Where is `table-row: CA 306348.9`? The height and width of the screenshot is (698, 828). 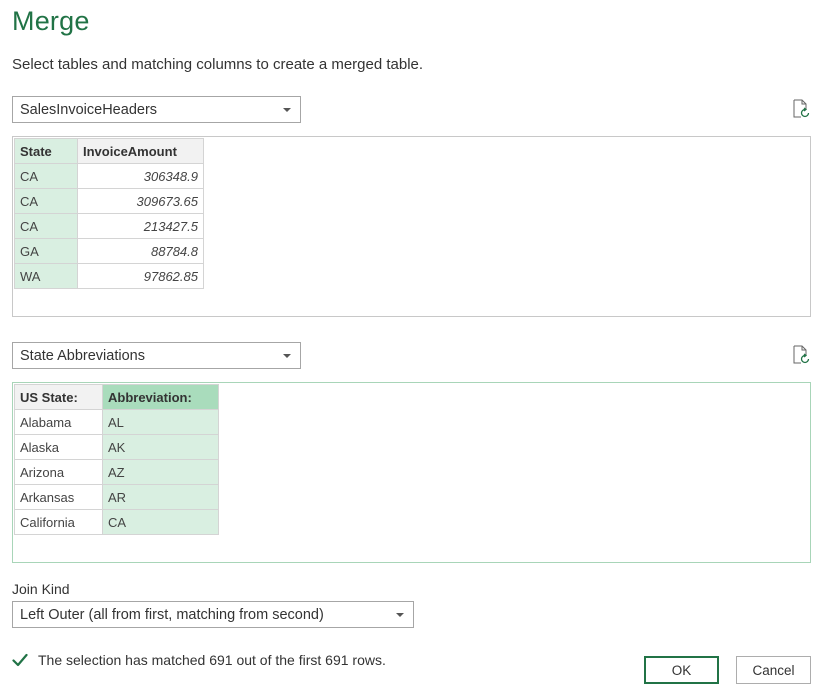 table-row: CA 306348.9 is located at coordinates (109, 176).